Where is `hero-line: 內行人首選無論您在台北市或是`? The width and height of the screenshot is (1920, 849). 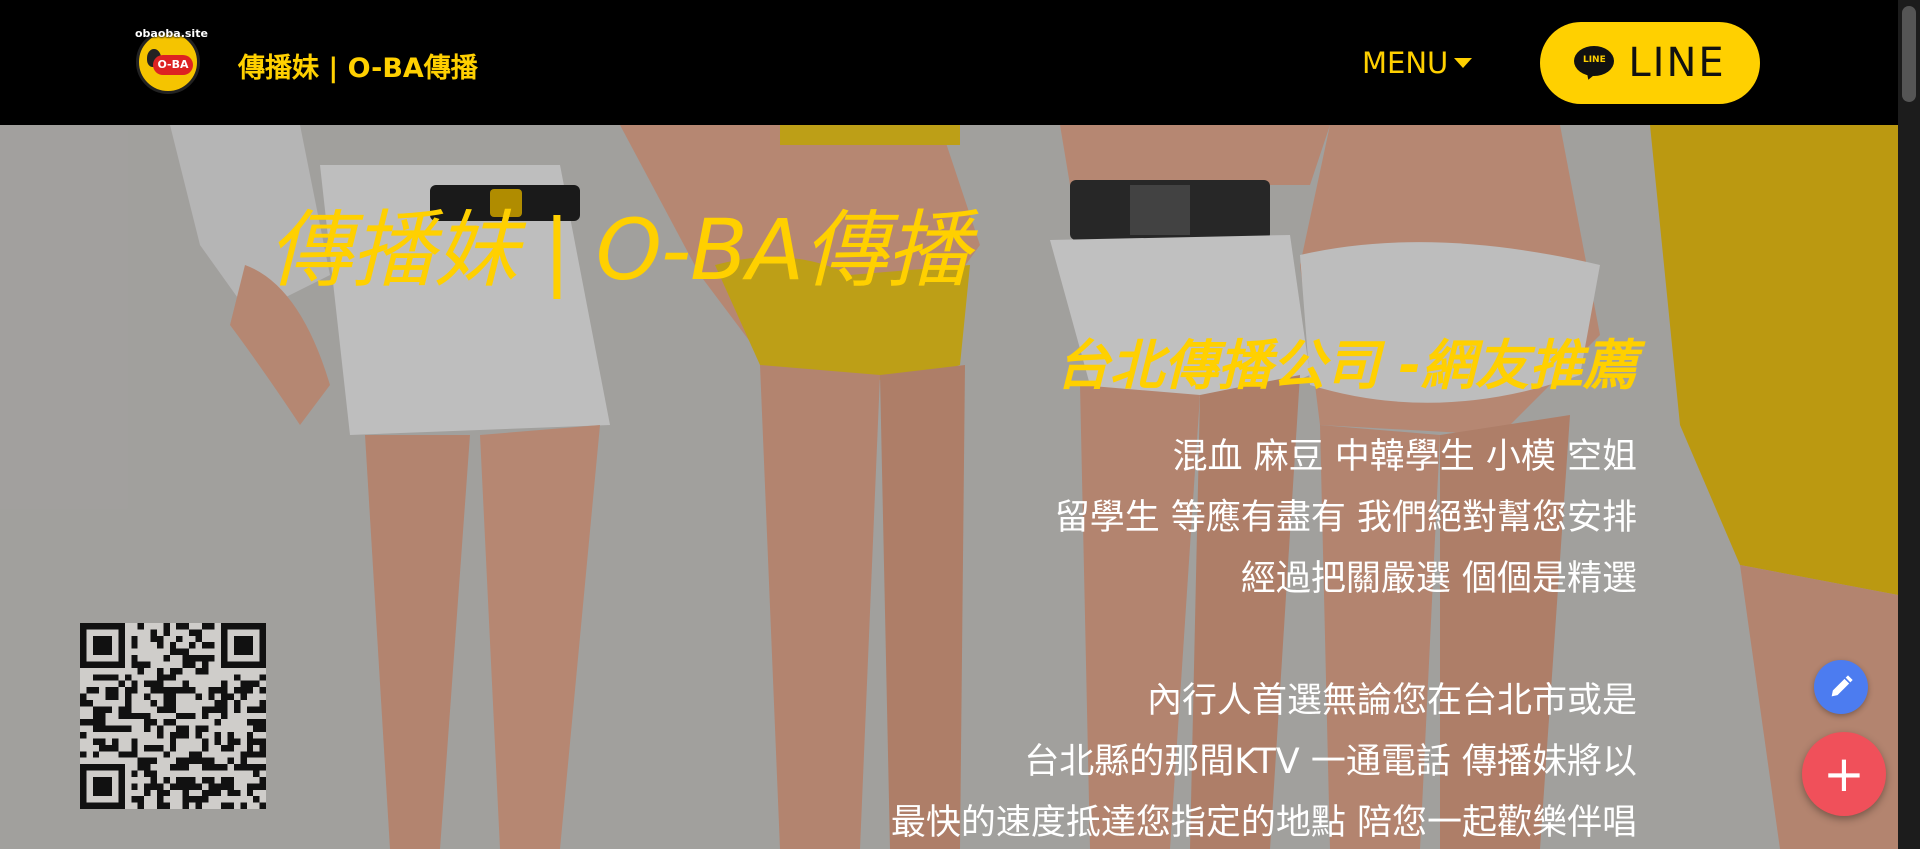 hero-line: 內行人首選無論您在台北市或是 is located at coordinates (1391, 701).